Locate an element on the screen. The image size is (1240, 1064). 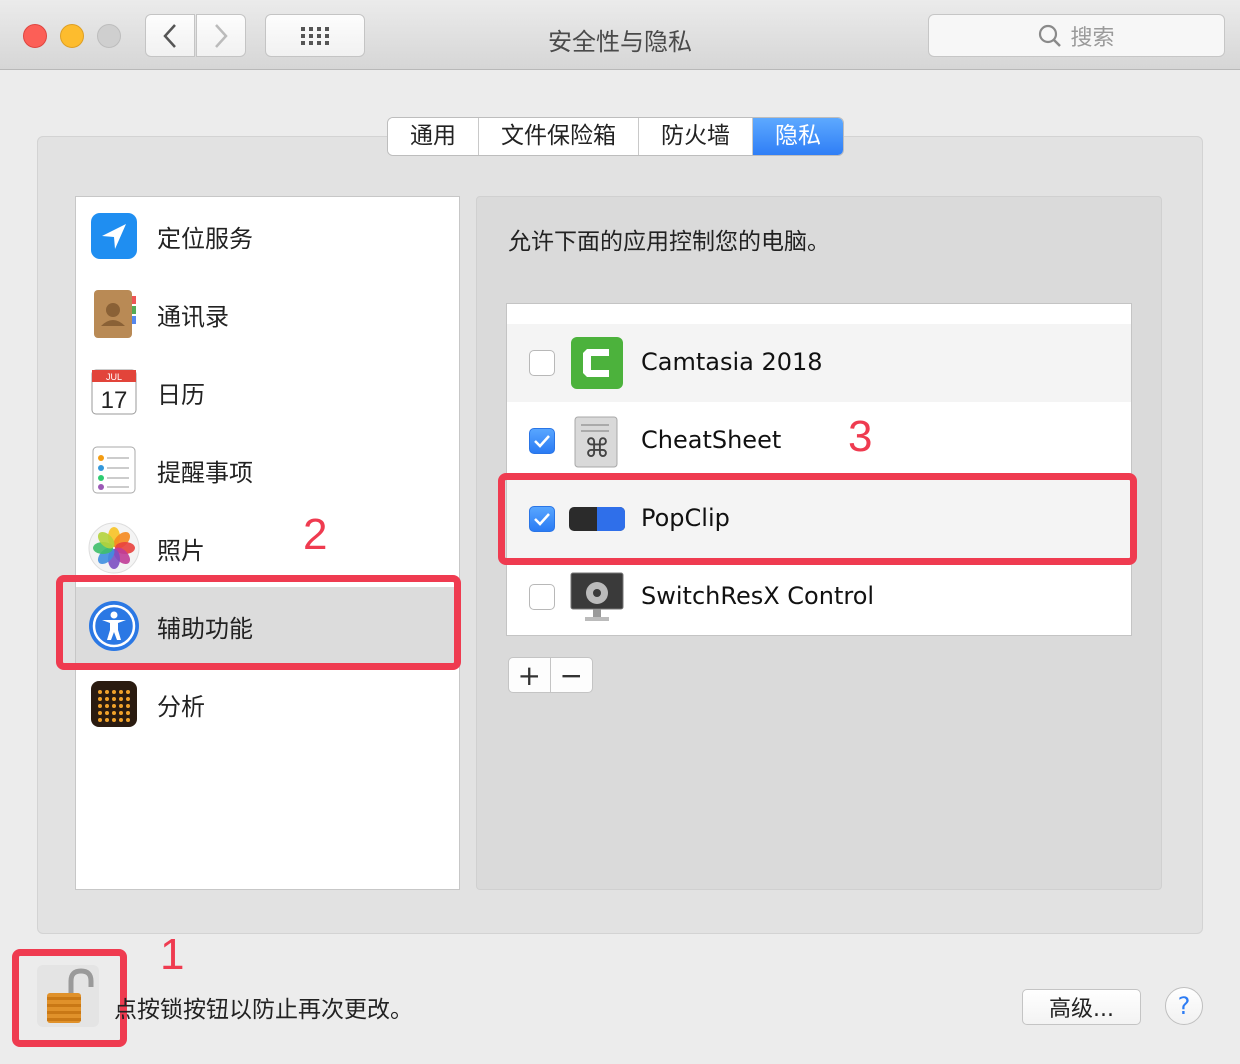
table-row is located at coordinates (819, 313).